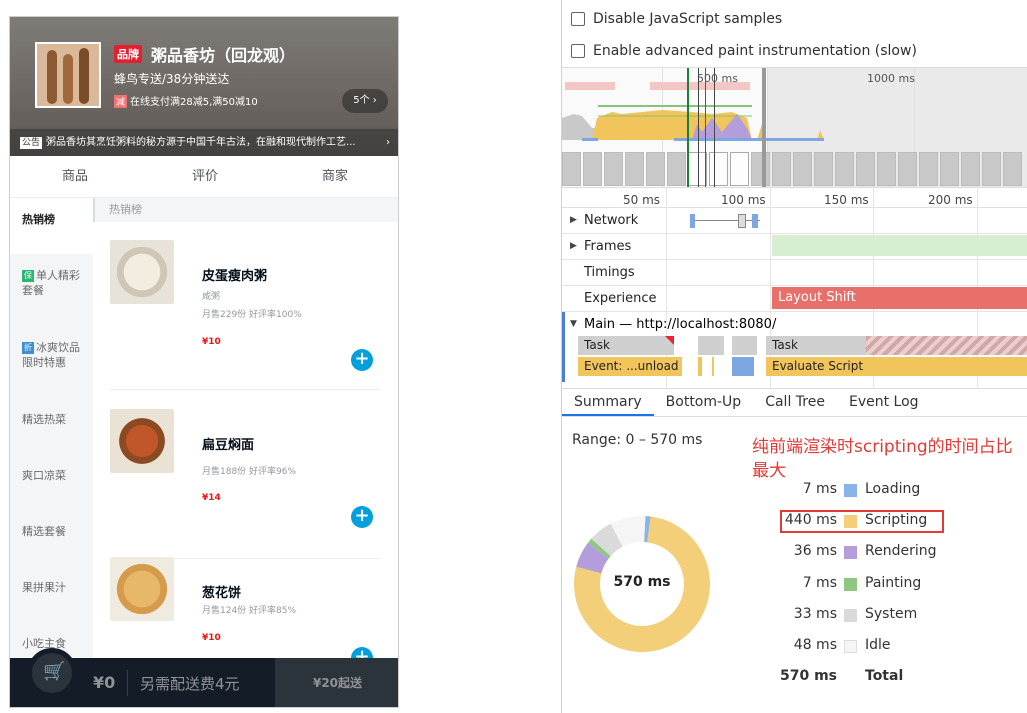 This screenshot has width=1027, height=713. What do you see at coordinates (628, 531) in the screenshot?
I see `donut-slice-idle` at bounding box center [628, 531].